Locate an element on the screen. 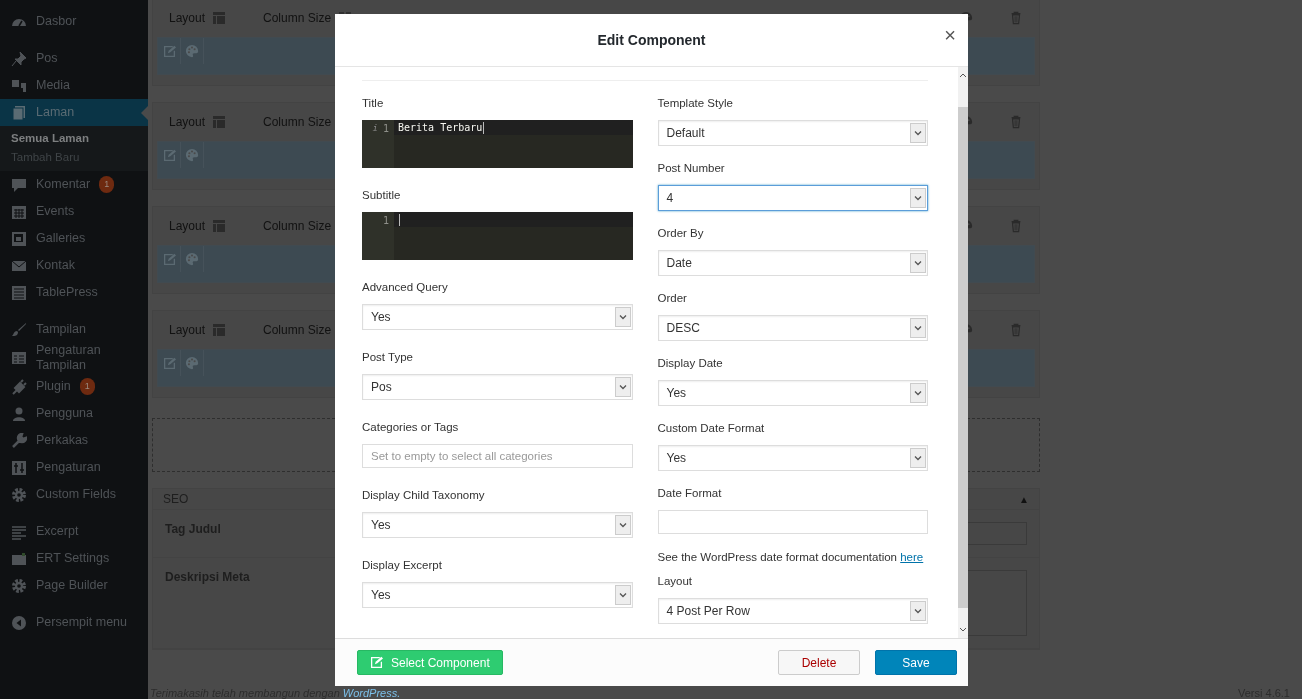  sidebar-item: Excerpt is located at coordinates (74, 531).